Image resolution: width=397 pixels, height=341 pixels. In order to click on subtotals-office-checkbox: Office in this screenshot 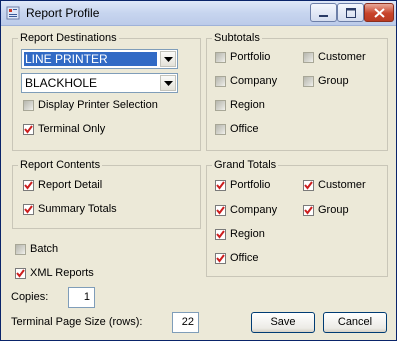, I will do `click(237, 129)`.